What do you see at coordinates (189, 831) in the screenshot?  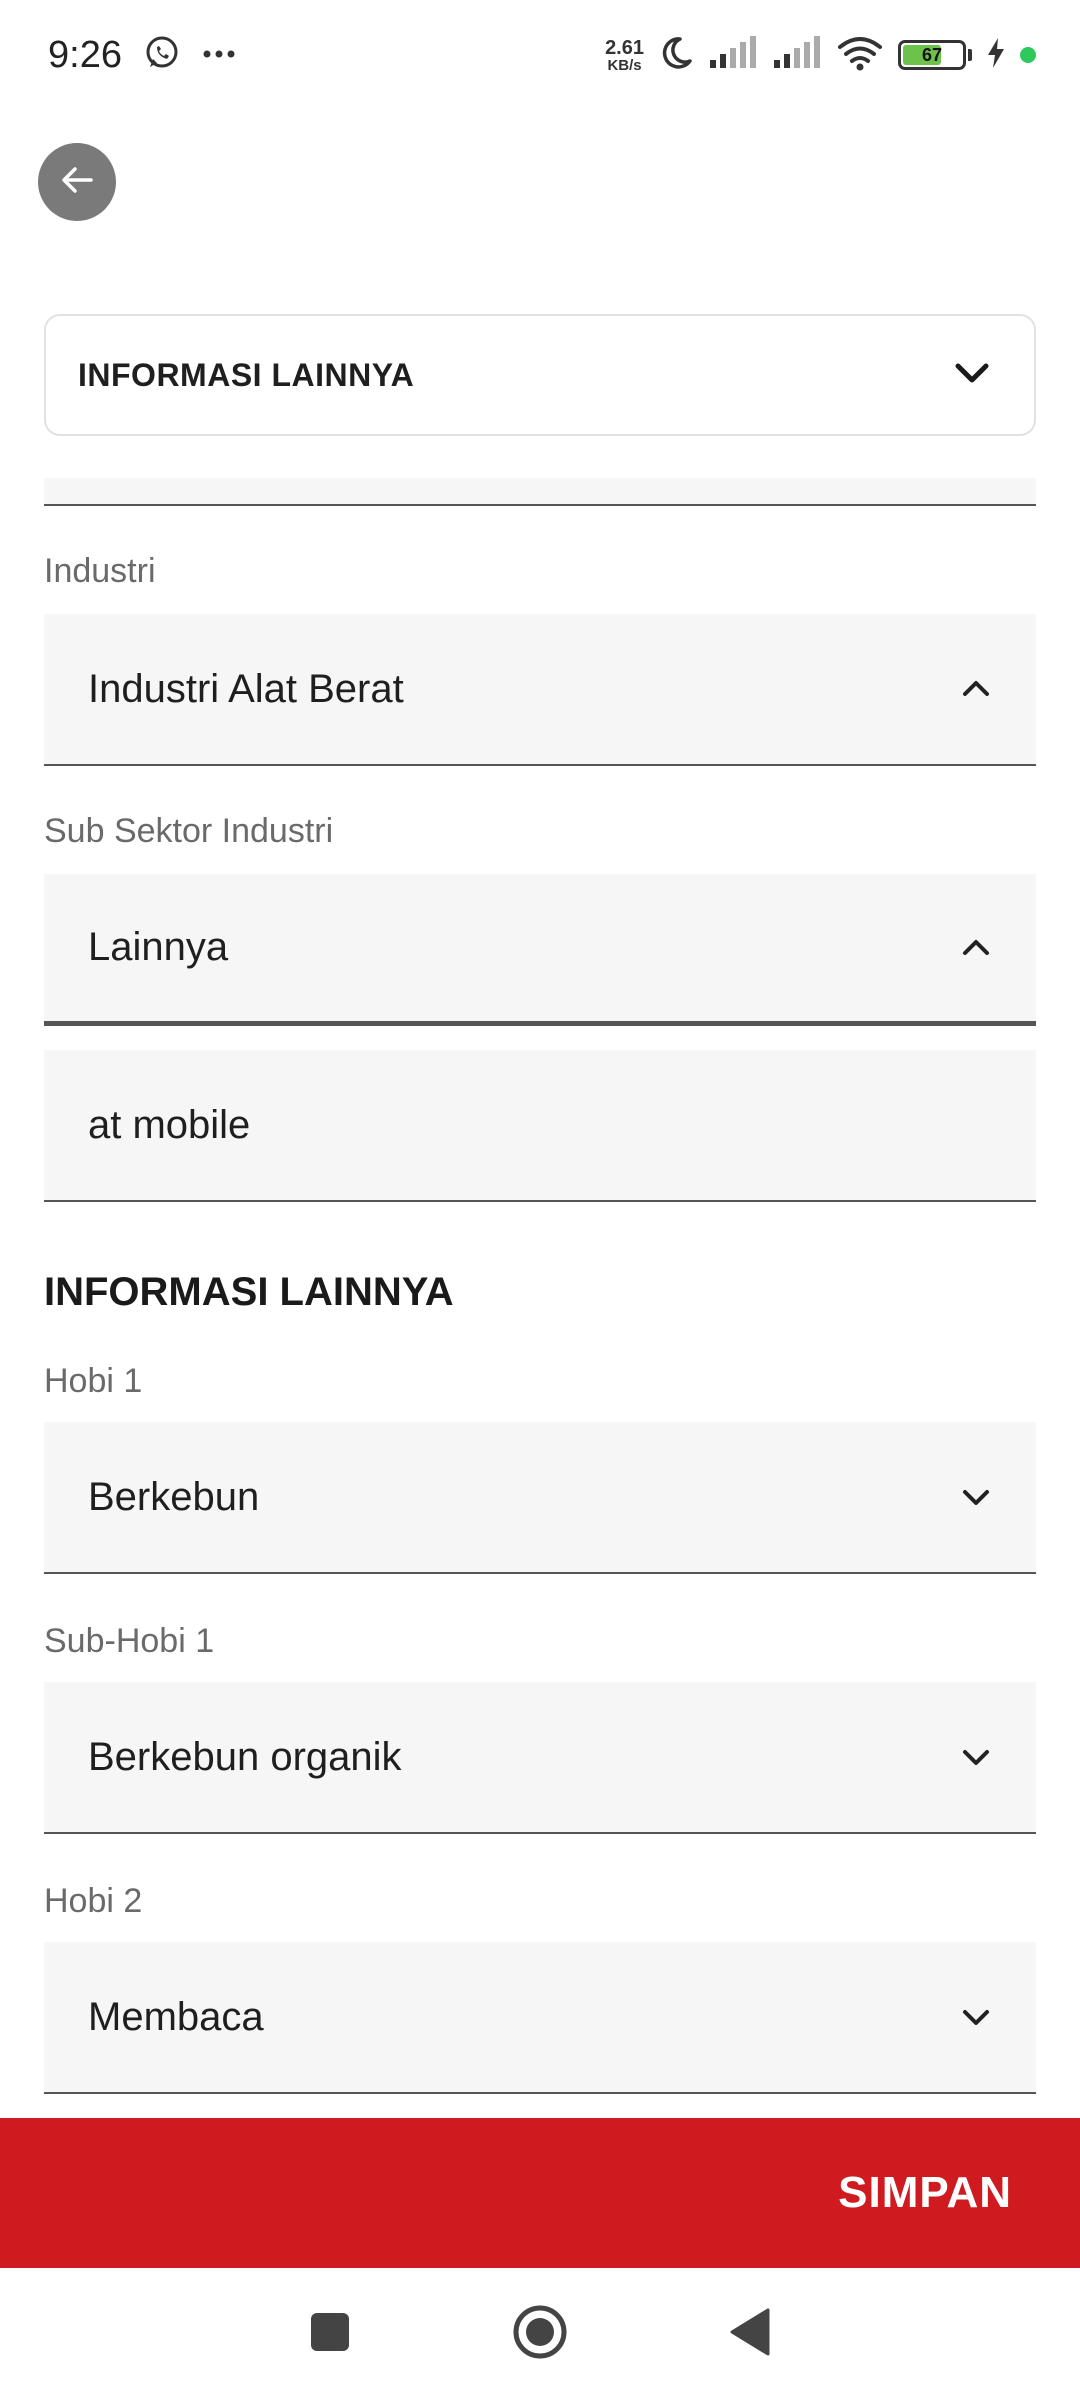 I see `sub-sektor-label: Sub Sektor Industri` at bounding box center [189, 831].